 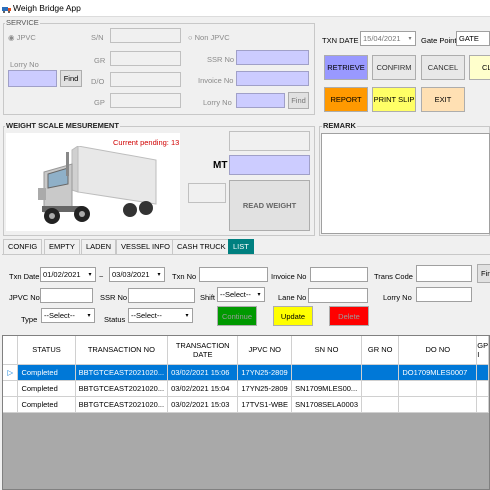 What do you see at coordinates (97, 37) in the screenshot?
I see `sn-label: S/N` at bounding box center [97, 37].